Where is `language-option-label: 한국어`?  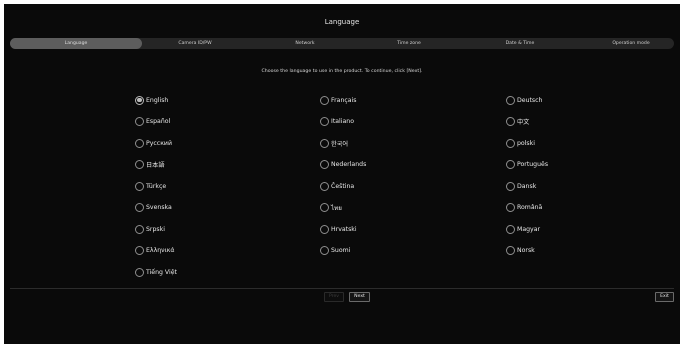 language-option-label: 한국어 is located at coordinates (340, 144).